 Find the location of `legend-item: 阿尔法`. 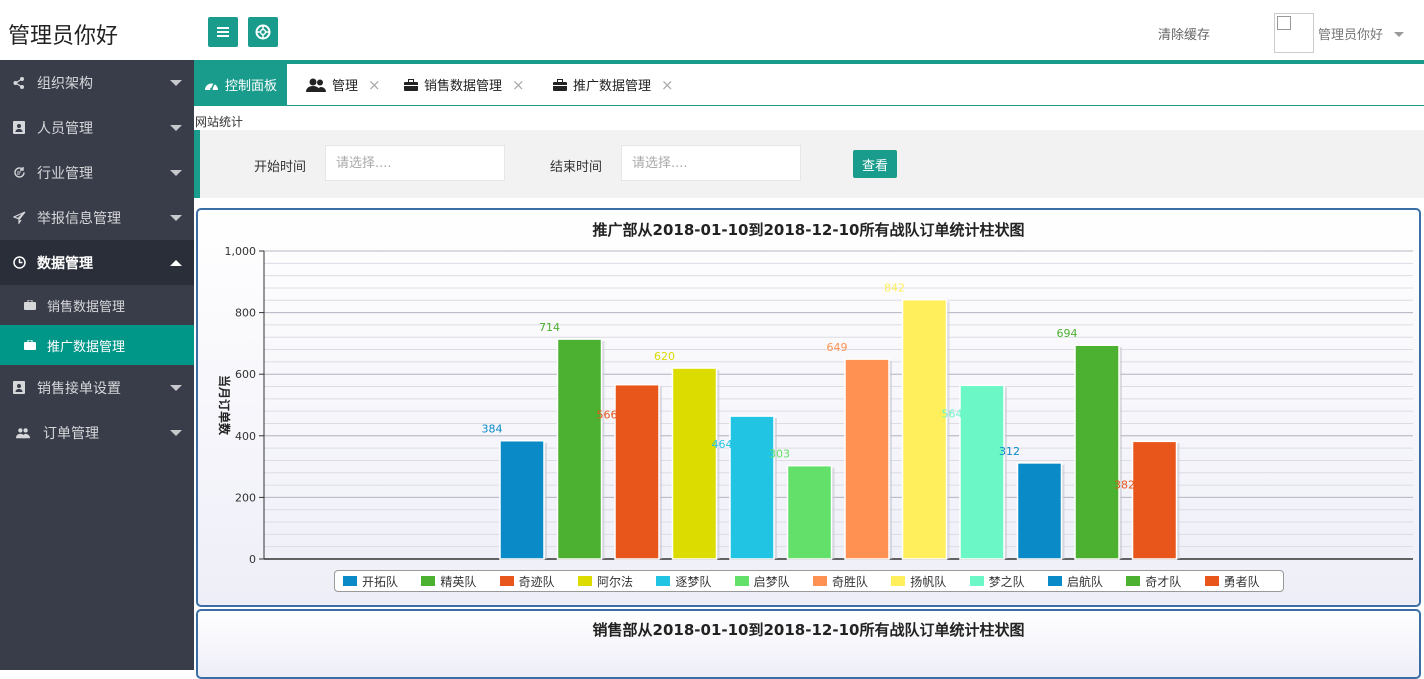

legend-item: 阿尔法 is located at coordinates (616, 581).